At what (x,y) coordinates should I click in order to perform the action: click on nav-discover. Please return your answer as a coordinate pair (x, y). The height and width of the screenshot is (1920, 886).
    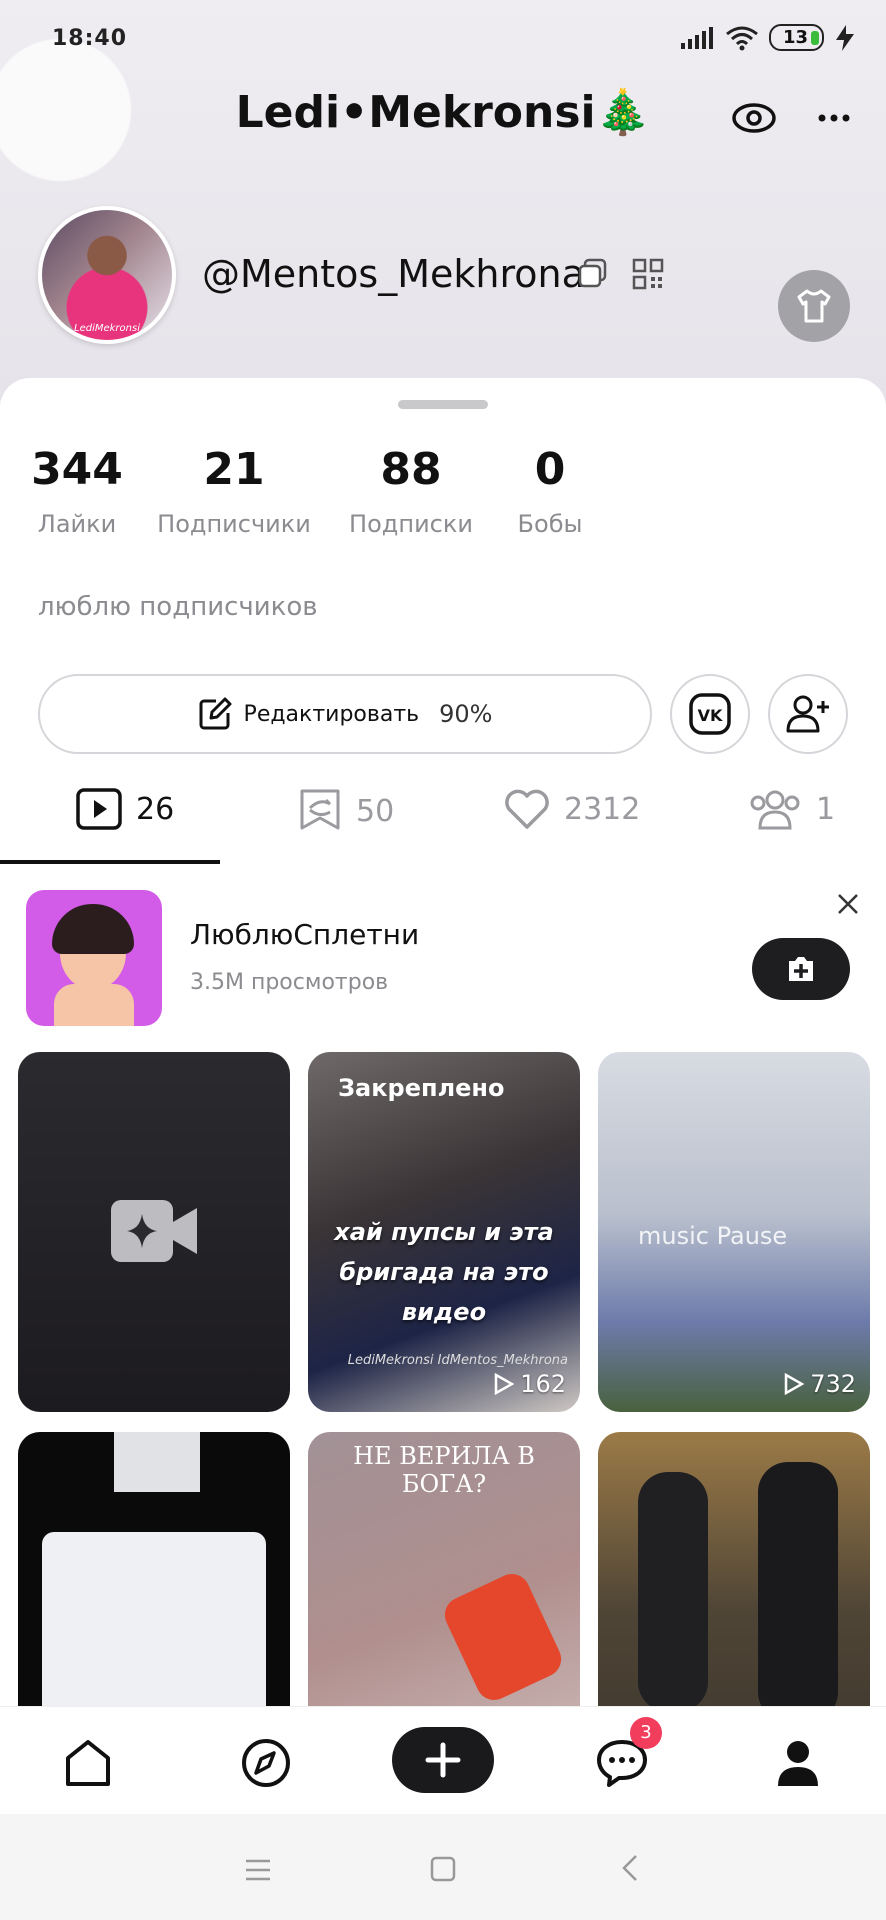
    Looking at the image, I should click on (266, 1763).